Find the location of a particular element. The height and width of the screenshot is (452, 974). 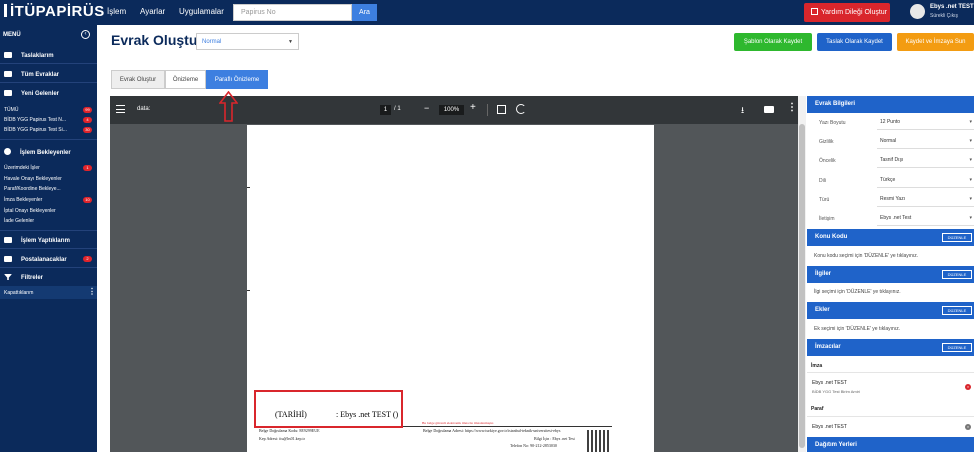

sidebar-subitem-imza: İmza Bekleyenler is located at coordinates (23, 200).